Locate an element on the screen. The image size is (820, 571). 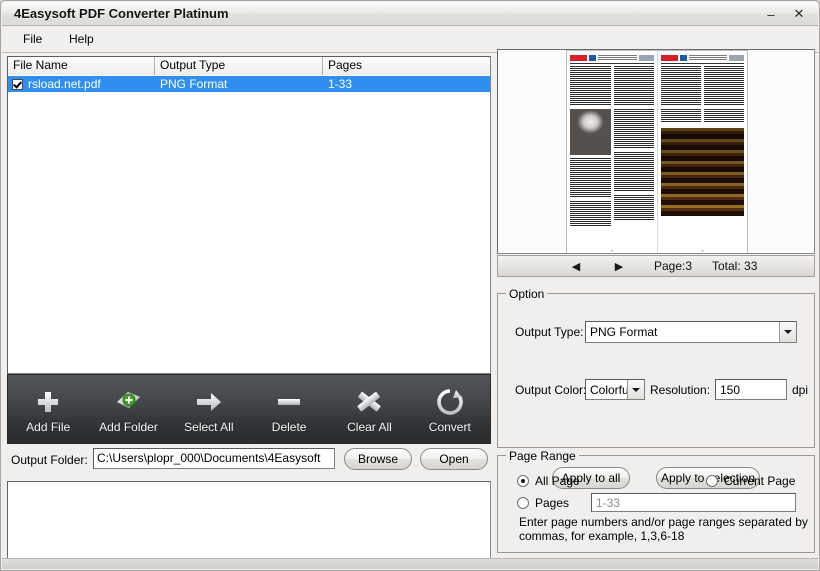
preview-panel: 4 5 is located at coordinates (656, 151).